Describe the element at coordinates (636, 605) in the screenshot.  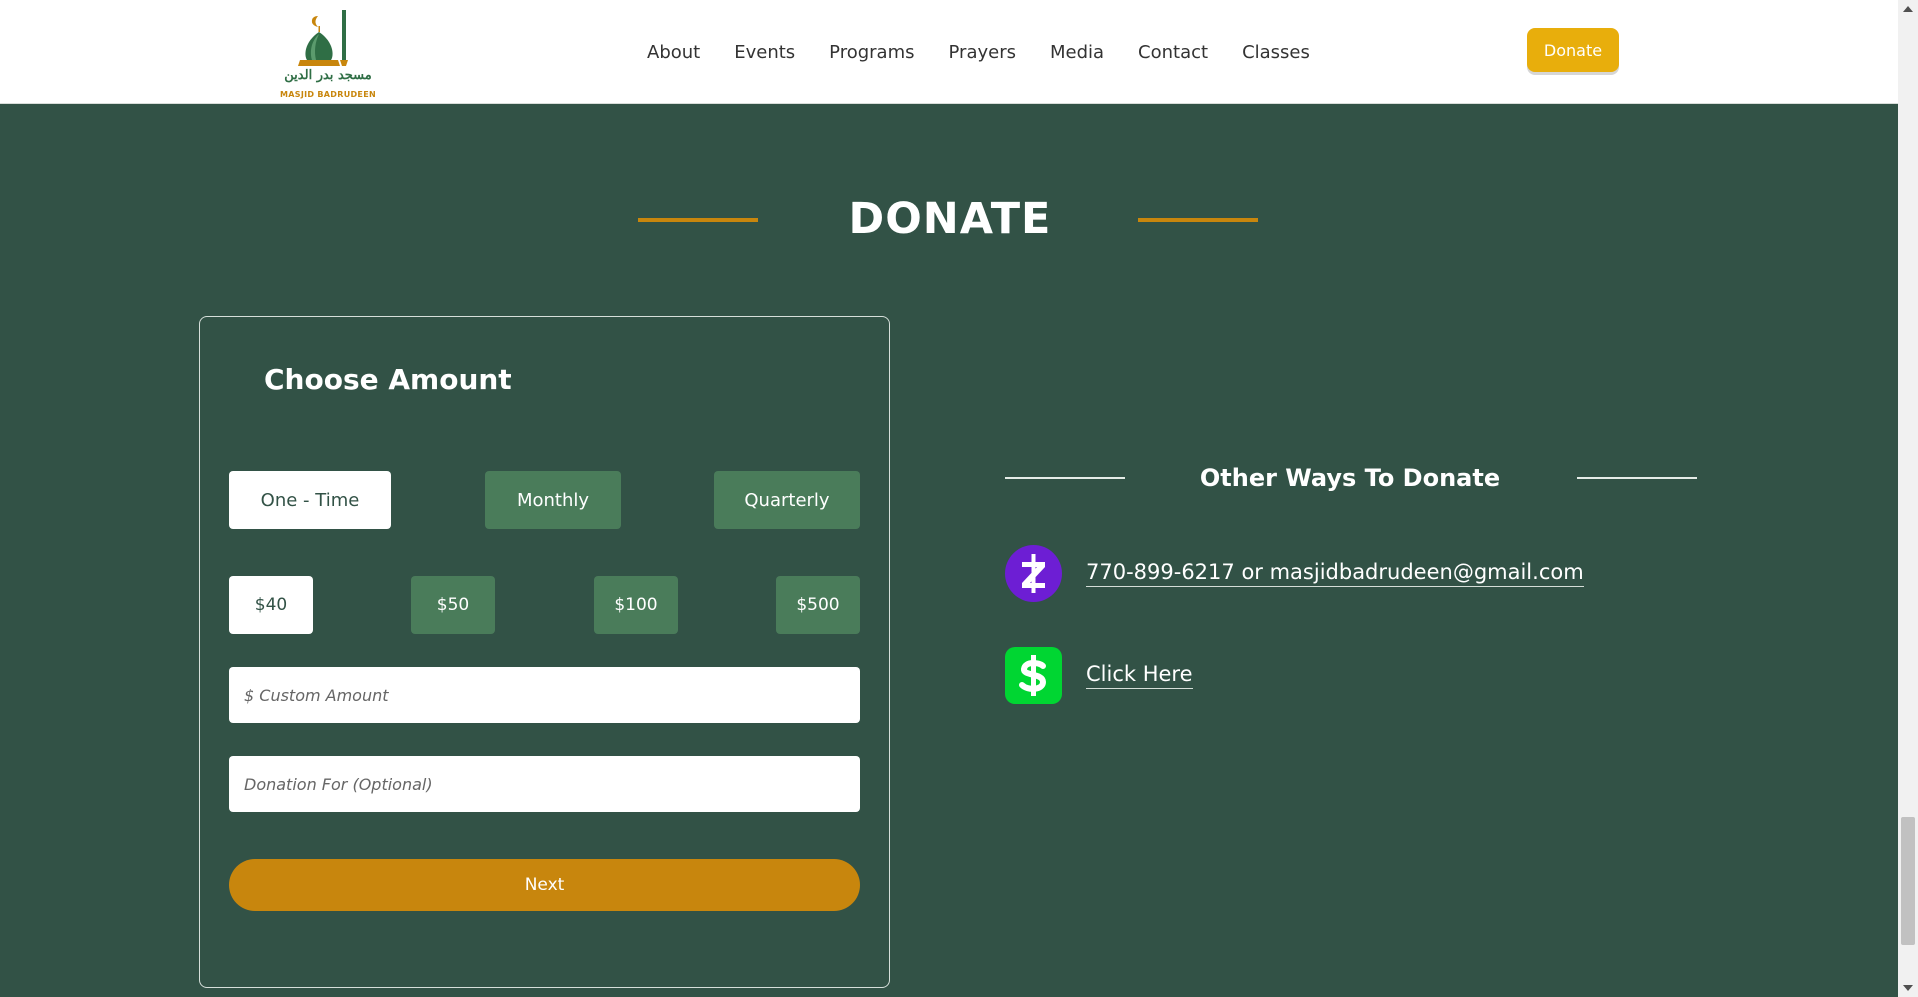
I see `amount-100-button: $100` at that location.